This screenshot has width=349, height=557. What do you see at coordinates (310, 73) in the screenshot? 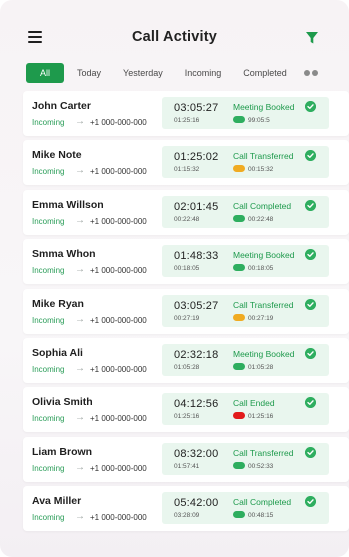
I see `more-tabs-icon` at bounding box center [310, 73].